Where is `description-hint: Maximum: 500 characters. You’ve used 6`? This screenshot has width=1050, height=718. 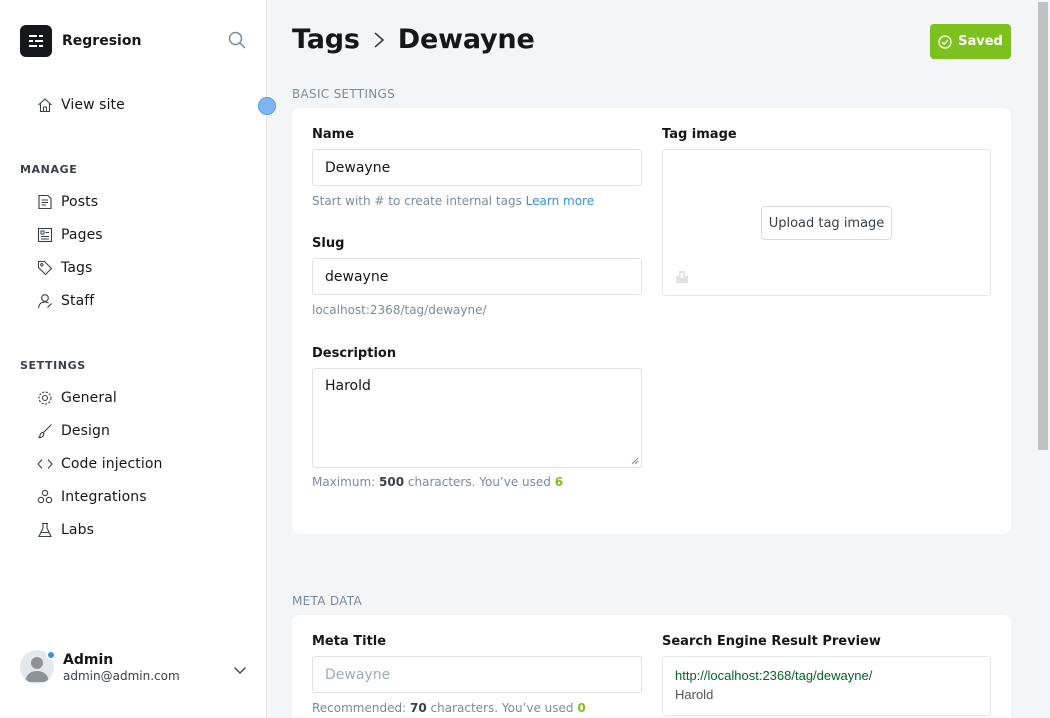 description-hint: Maximum: 500 characters. You’ve used 6 is located at coordinates (437, 482).